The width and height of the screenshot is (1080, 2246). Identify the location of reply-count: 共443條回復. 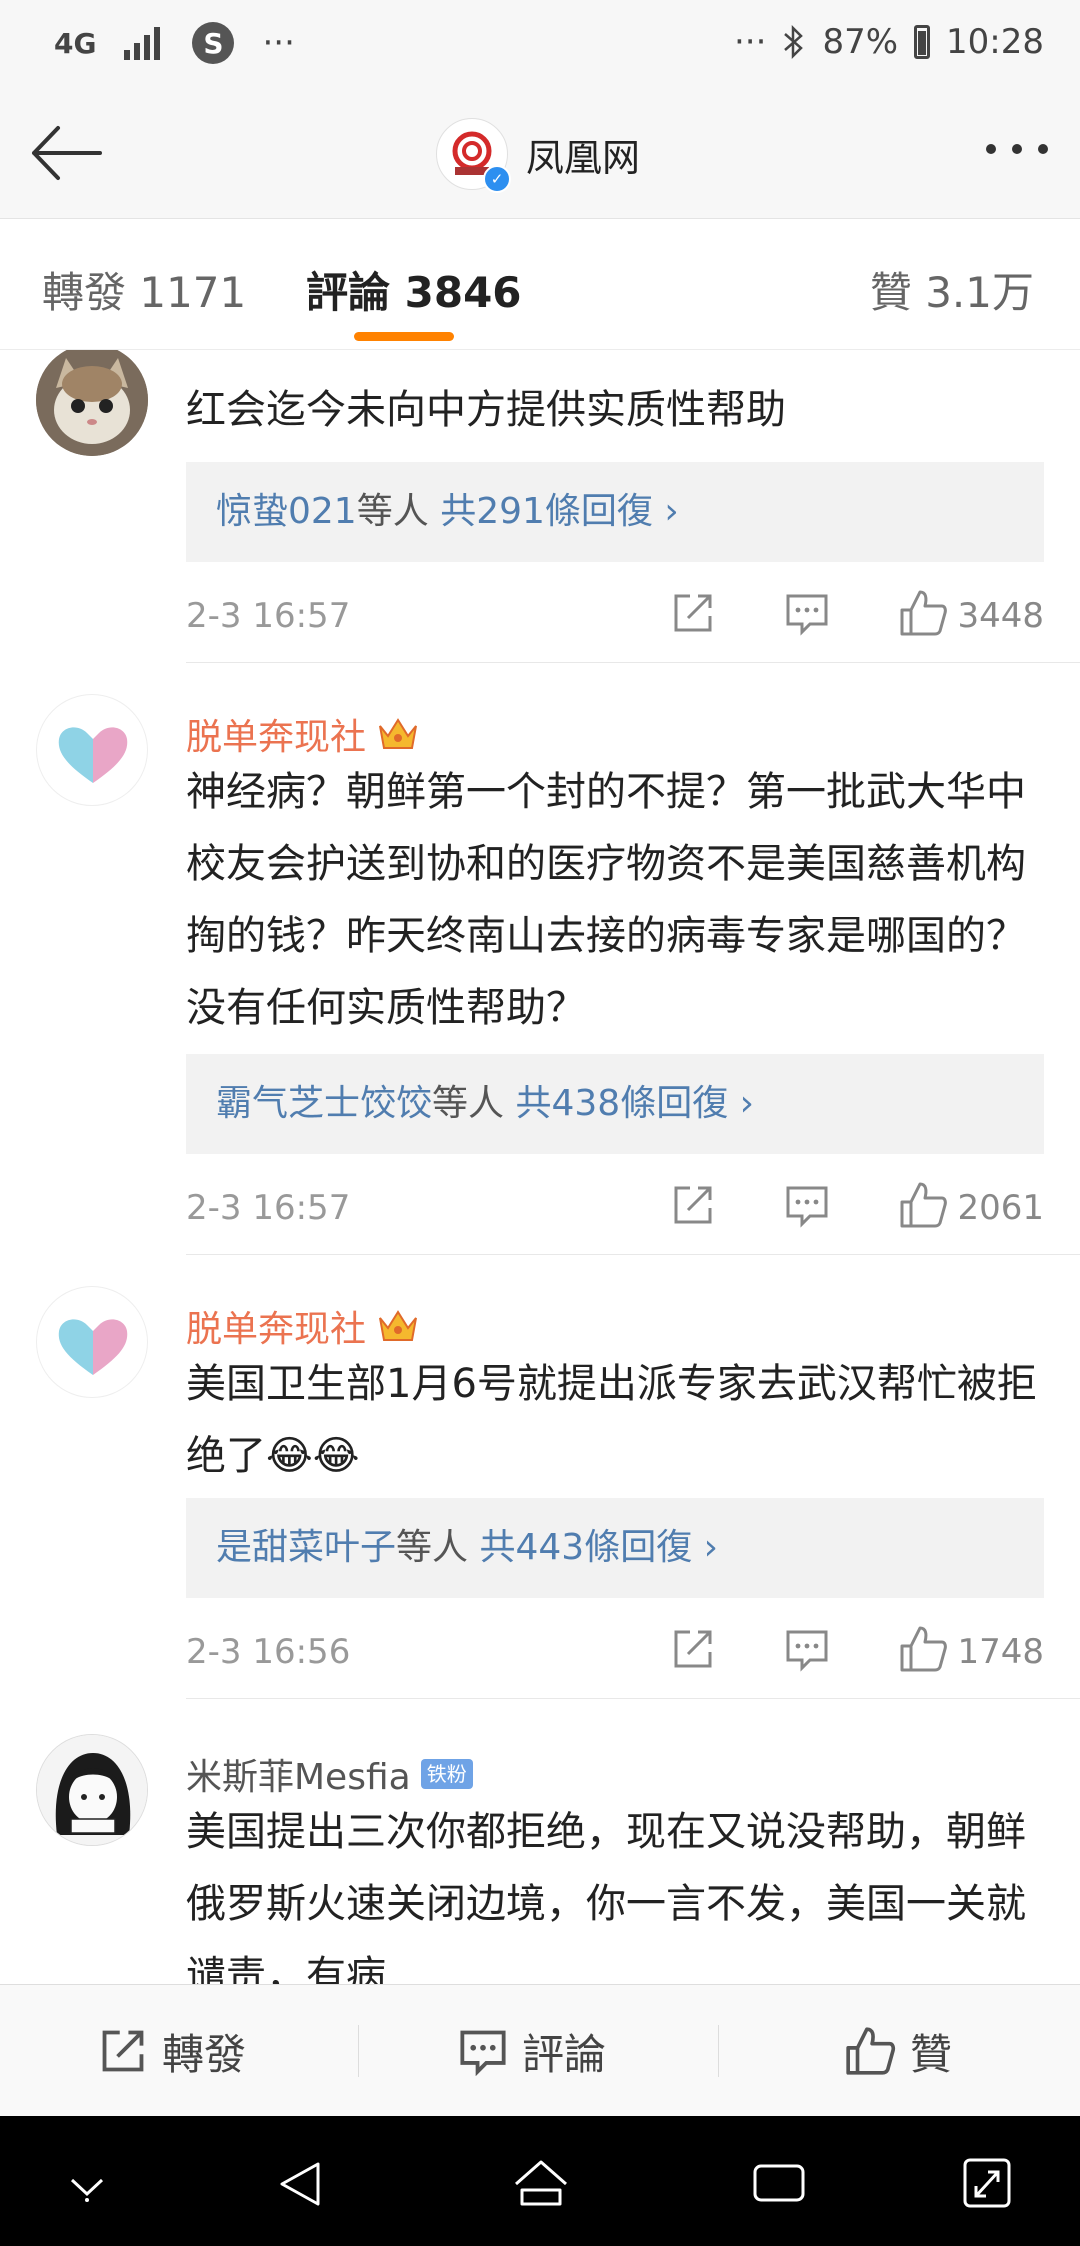
(585, 1547).